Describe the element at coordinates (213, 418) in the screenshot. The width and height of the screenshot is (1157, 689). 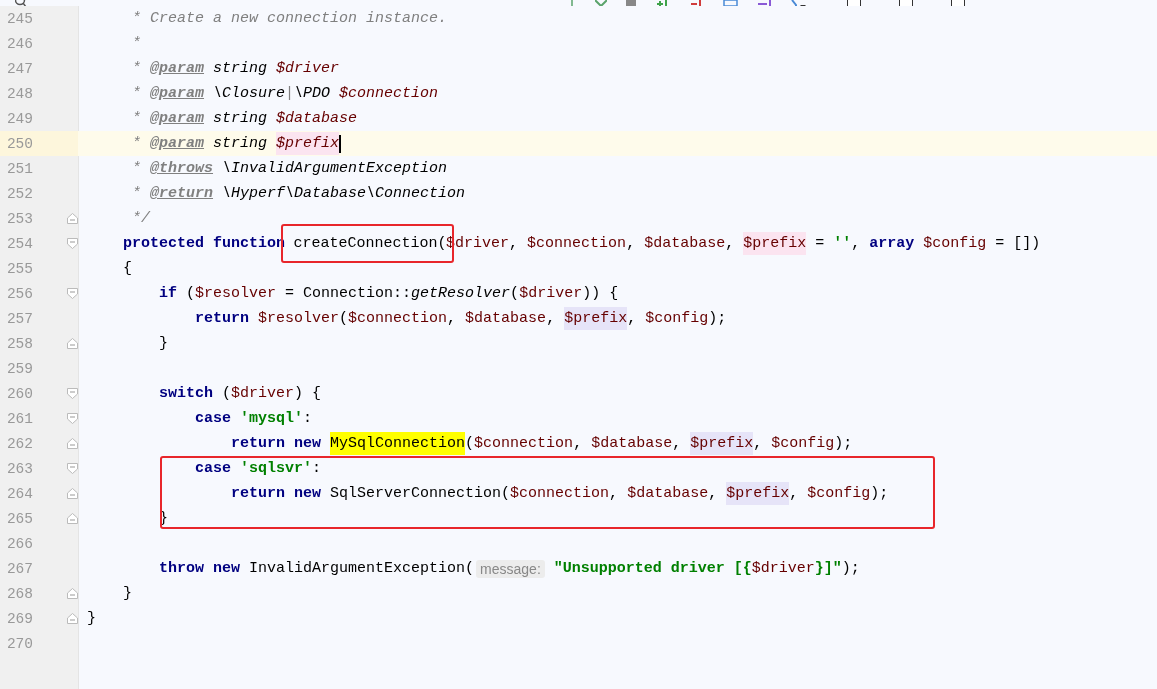
I see `keyword: case` at that location.